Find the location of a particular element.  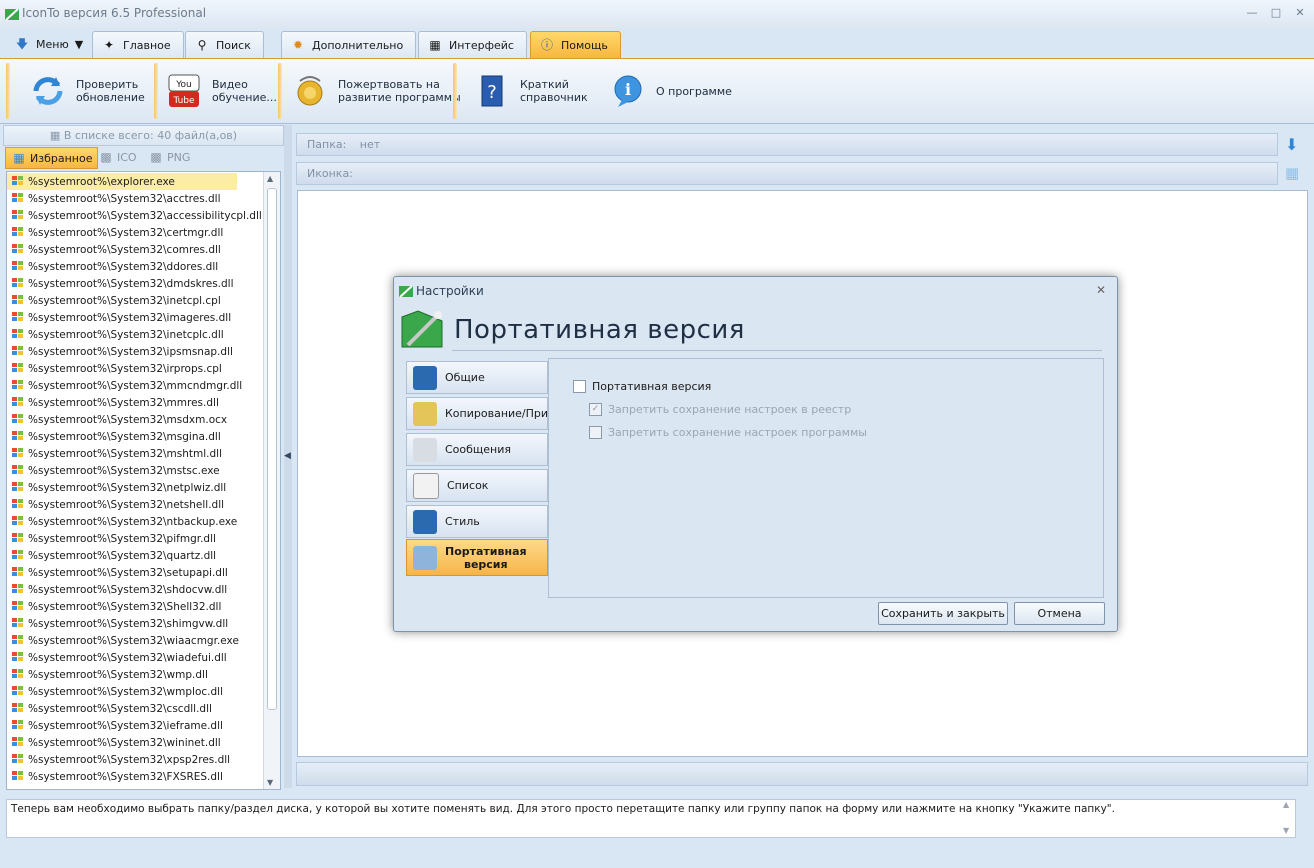

file-path: %systemroot%\System32\xpsp2res.dll is located at coordinates (129, 759).